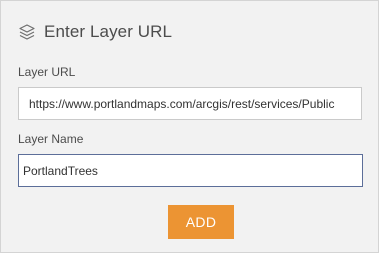 The image size is (379, 253). I want to click on layer-url-input, so click(190, 103).